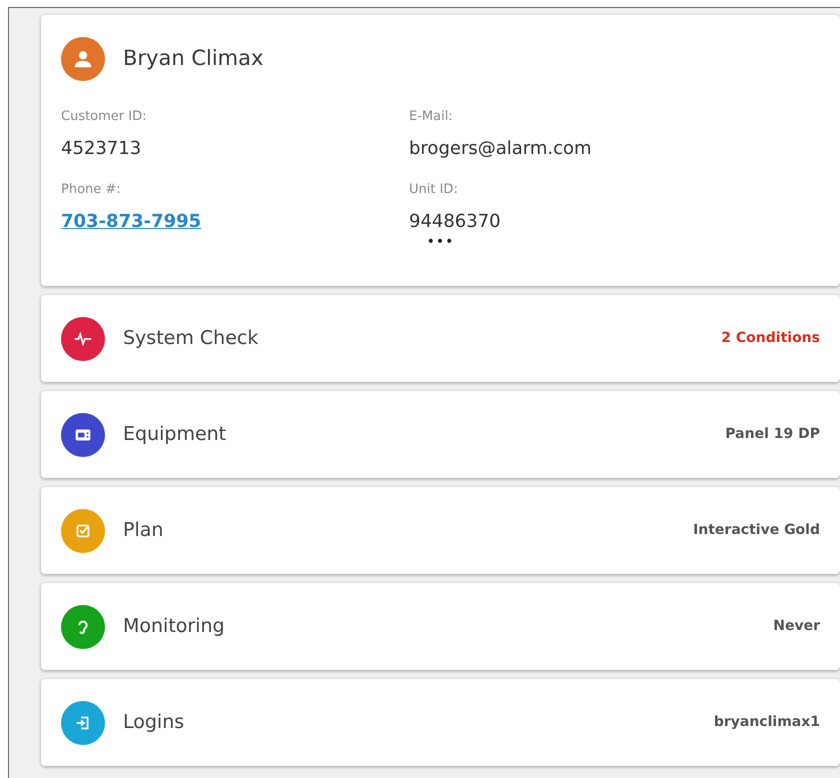 Image resolution: width=840 pixels, height=778 pixels. What do you see at coordinates (174, 435) in the screenshot?
I see `section-title: Equipment` at bounding box center [174, 435].